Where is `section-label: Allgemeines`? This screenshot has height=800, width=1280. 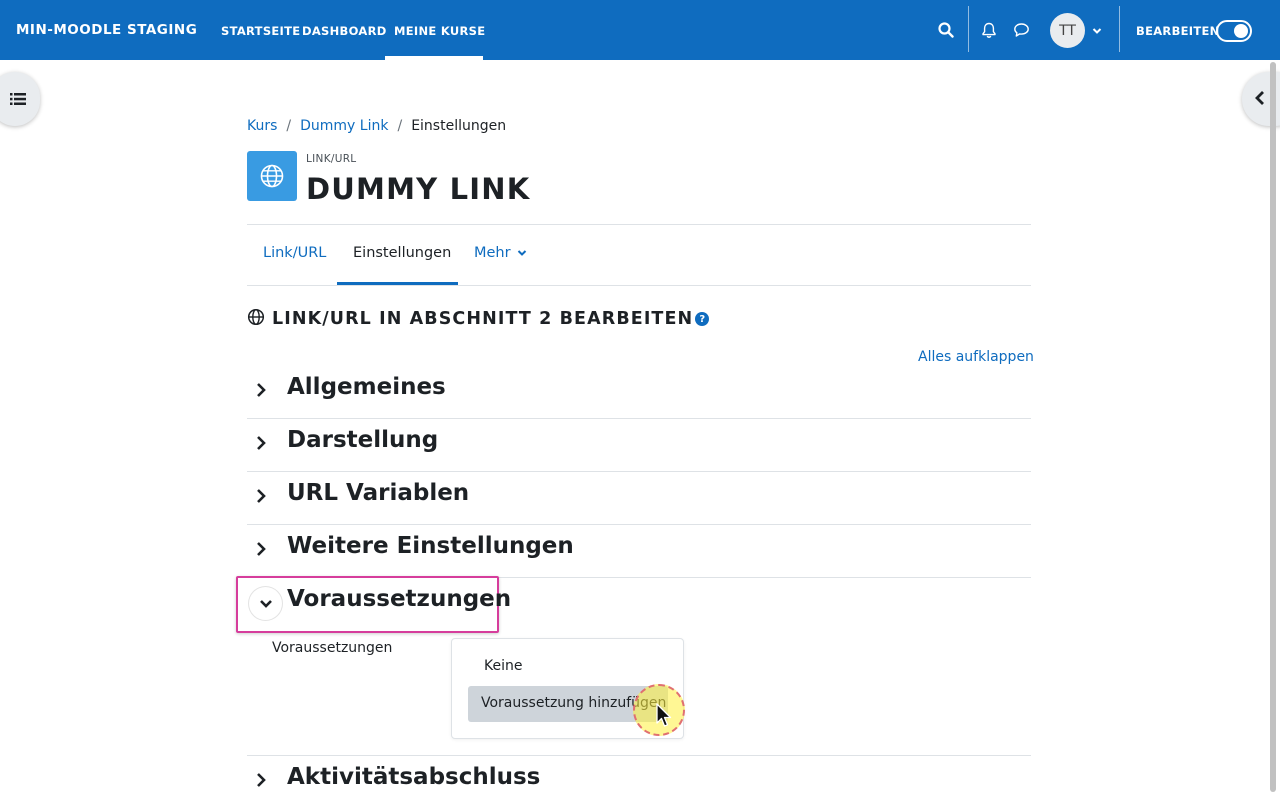 section-label: Allgemeines is located at coordinates (366, 387).